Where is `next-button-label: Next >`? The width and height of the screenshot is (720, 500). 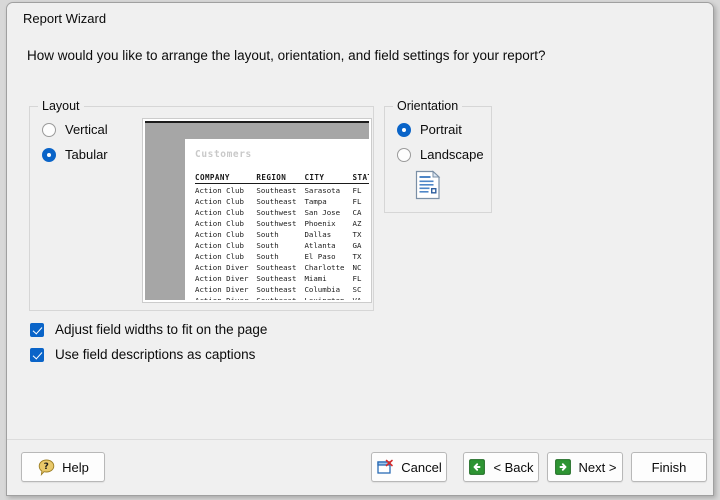
next-button-label: Next > is located at coordinates (597, 467).